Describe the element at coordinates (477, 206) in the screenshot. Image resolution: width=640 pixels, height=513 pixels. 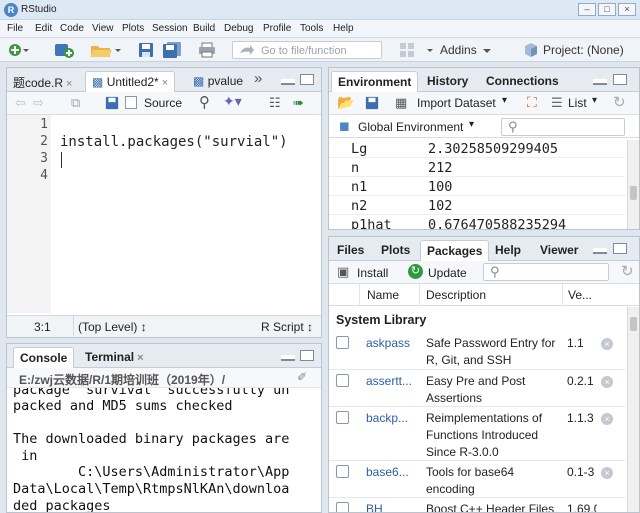
I see `table-row: n2 102` at that location.